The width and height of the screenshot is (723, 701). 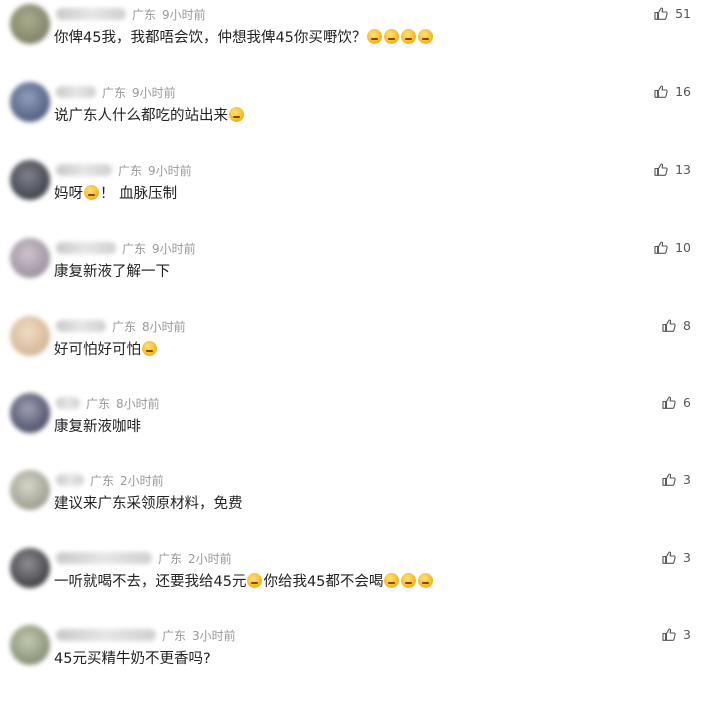 What do you see at coordinates (361, 431) in the screenshot?
I see `comment-item: 广东 8小时前 康复新液咖啡 6` at bounding box center [361, 431].